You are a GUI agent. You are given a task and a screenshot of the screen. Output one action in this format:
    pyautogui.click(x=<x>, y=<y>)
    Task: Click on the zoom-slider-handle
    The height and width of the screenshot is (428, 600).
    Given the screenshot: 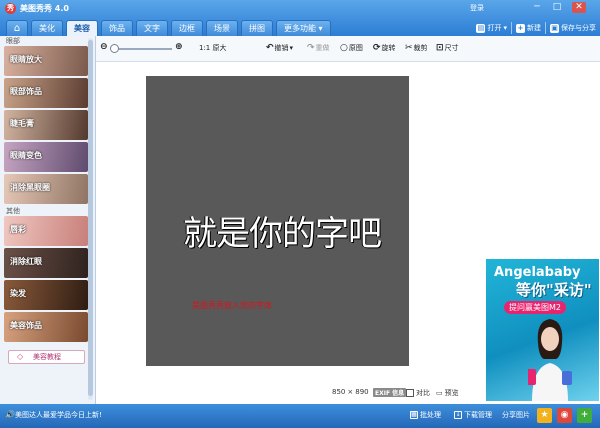 What is the action you would take?
    pyautogui.click(x=114, y=48)
    